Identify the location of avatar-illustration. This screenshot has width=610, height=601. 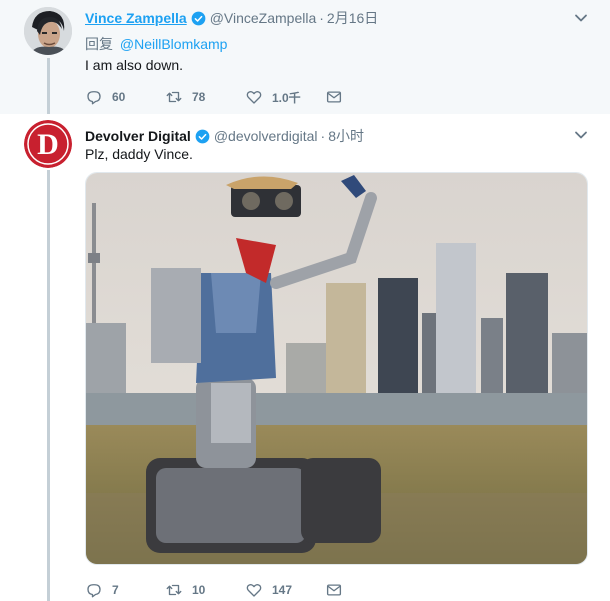
(48, 31).